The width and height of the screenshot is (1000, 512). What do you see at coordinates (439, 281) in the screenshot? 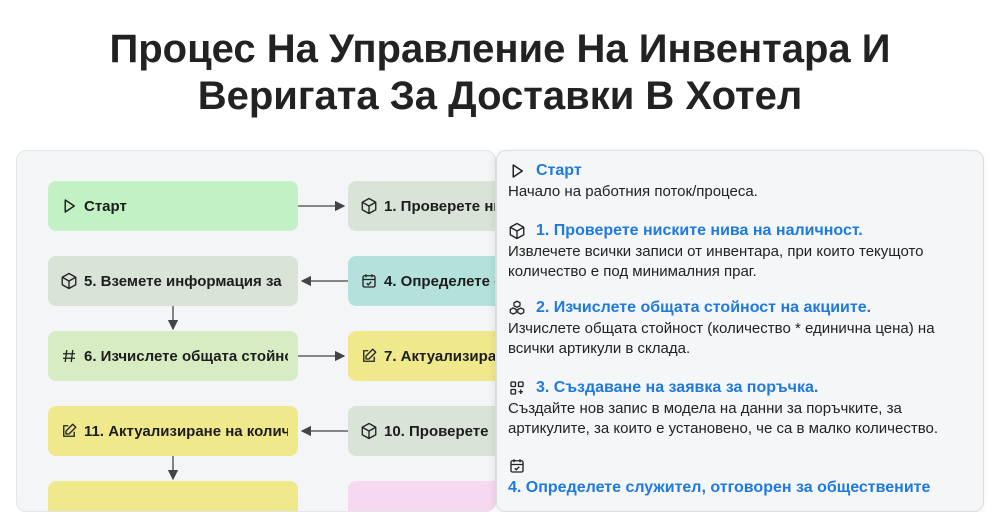
I see `flow-node-label: 4. Определете служител` at bounding box center [439, 281].